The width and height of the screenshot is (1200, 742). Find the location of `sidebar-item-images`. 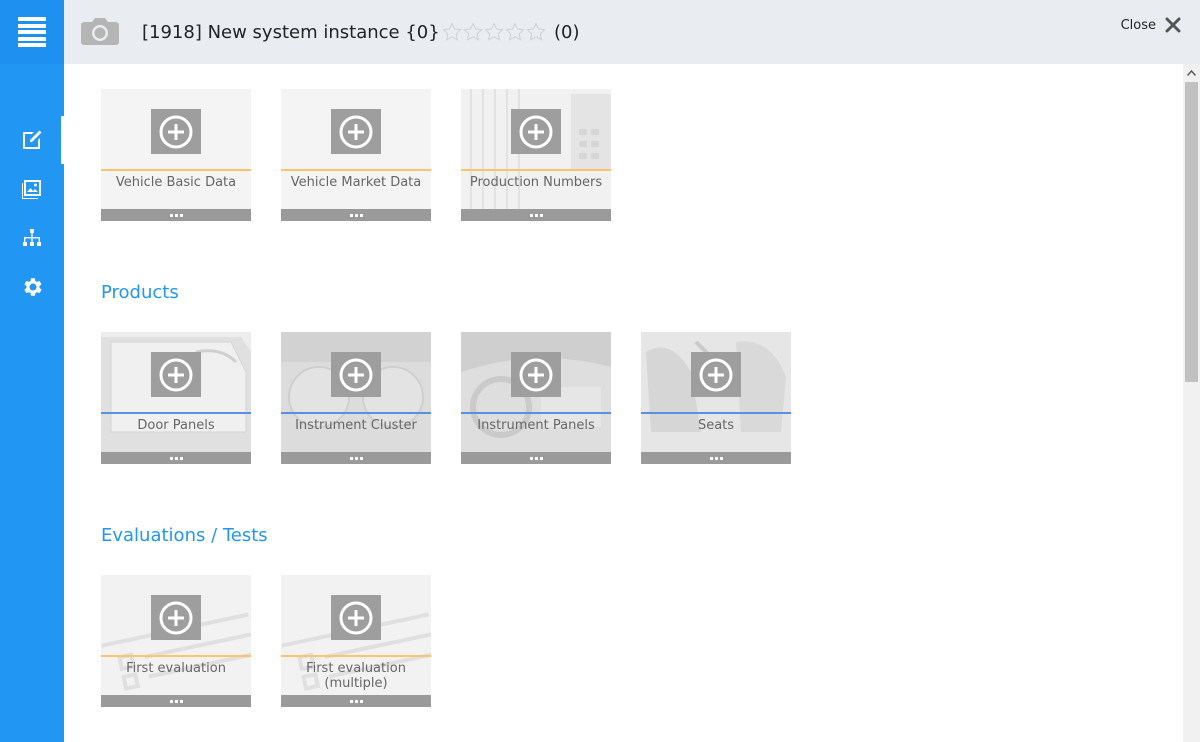

sidebar-item-images is located at coordinates (32, 189).